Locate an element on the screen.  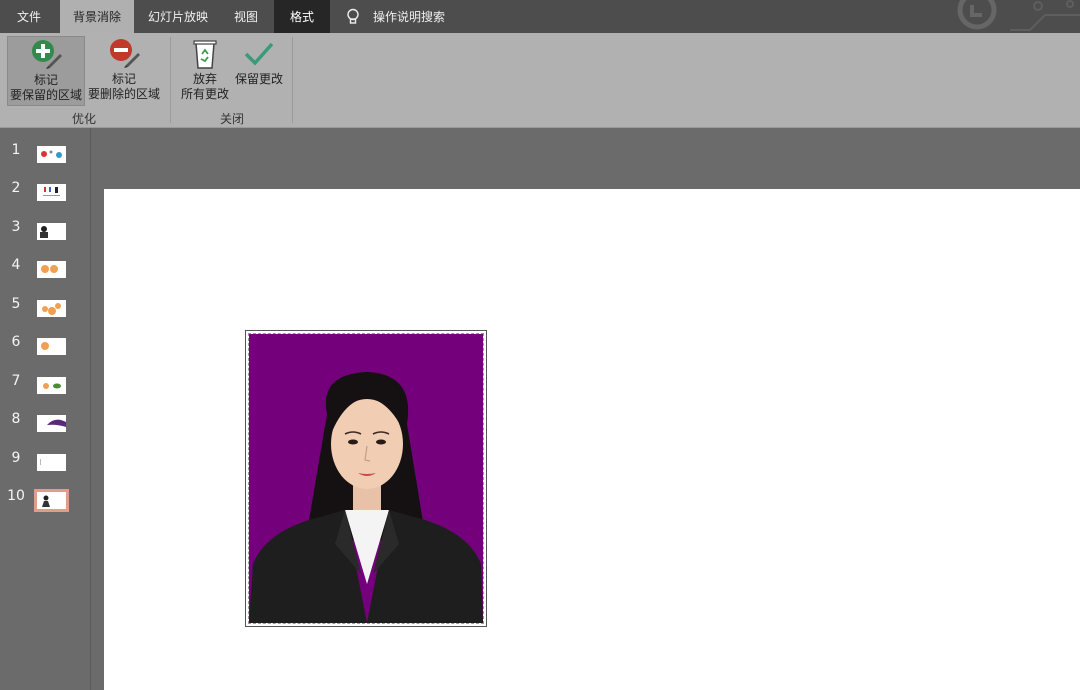
mark-keep-line2: 要保留的区域 is located at coordinates (45, 95).